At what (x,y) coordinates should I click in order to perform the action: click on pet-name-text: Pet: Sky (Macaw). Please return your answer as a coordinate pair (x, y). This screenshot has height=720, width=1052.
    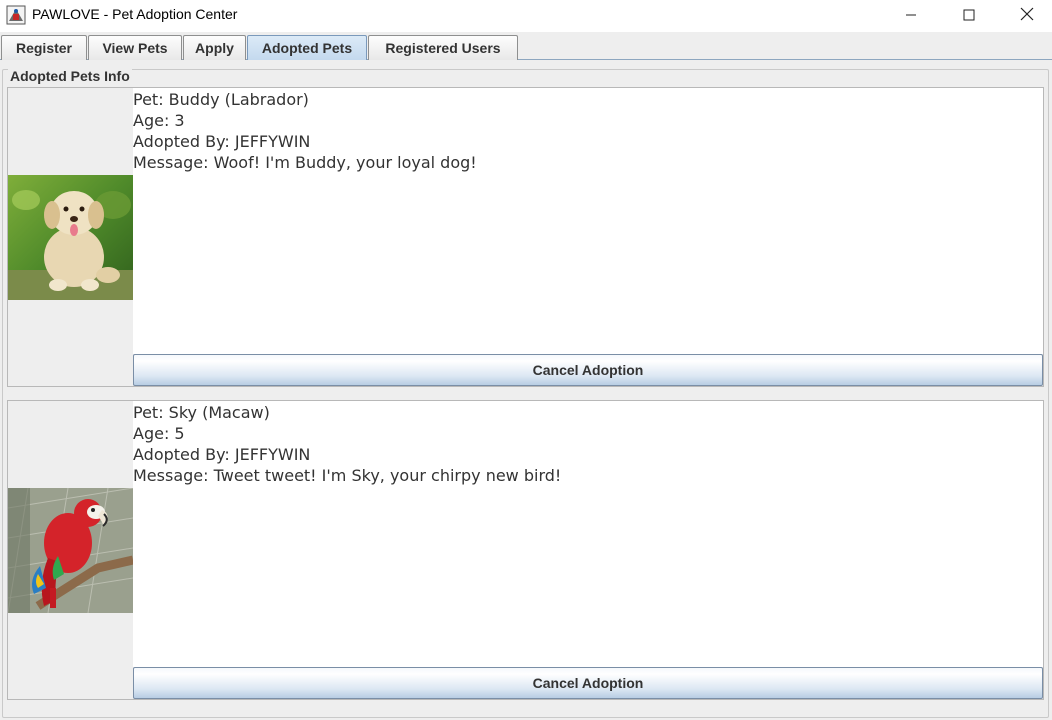
    Looking at the image, I should click on (201, 412).